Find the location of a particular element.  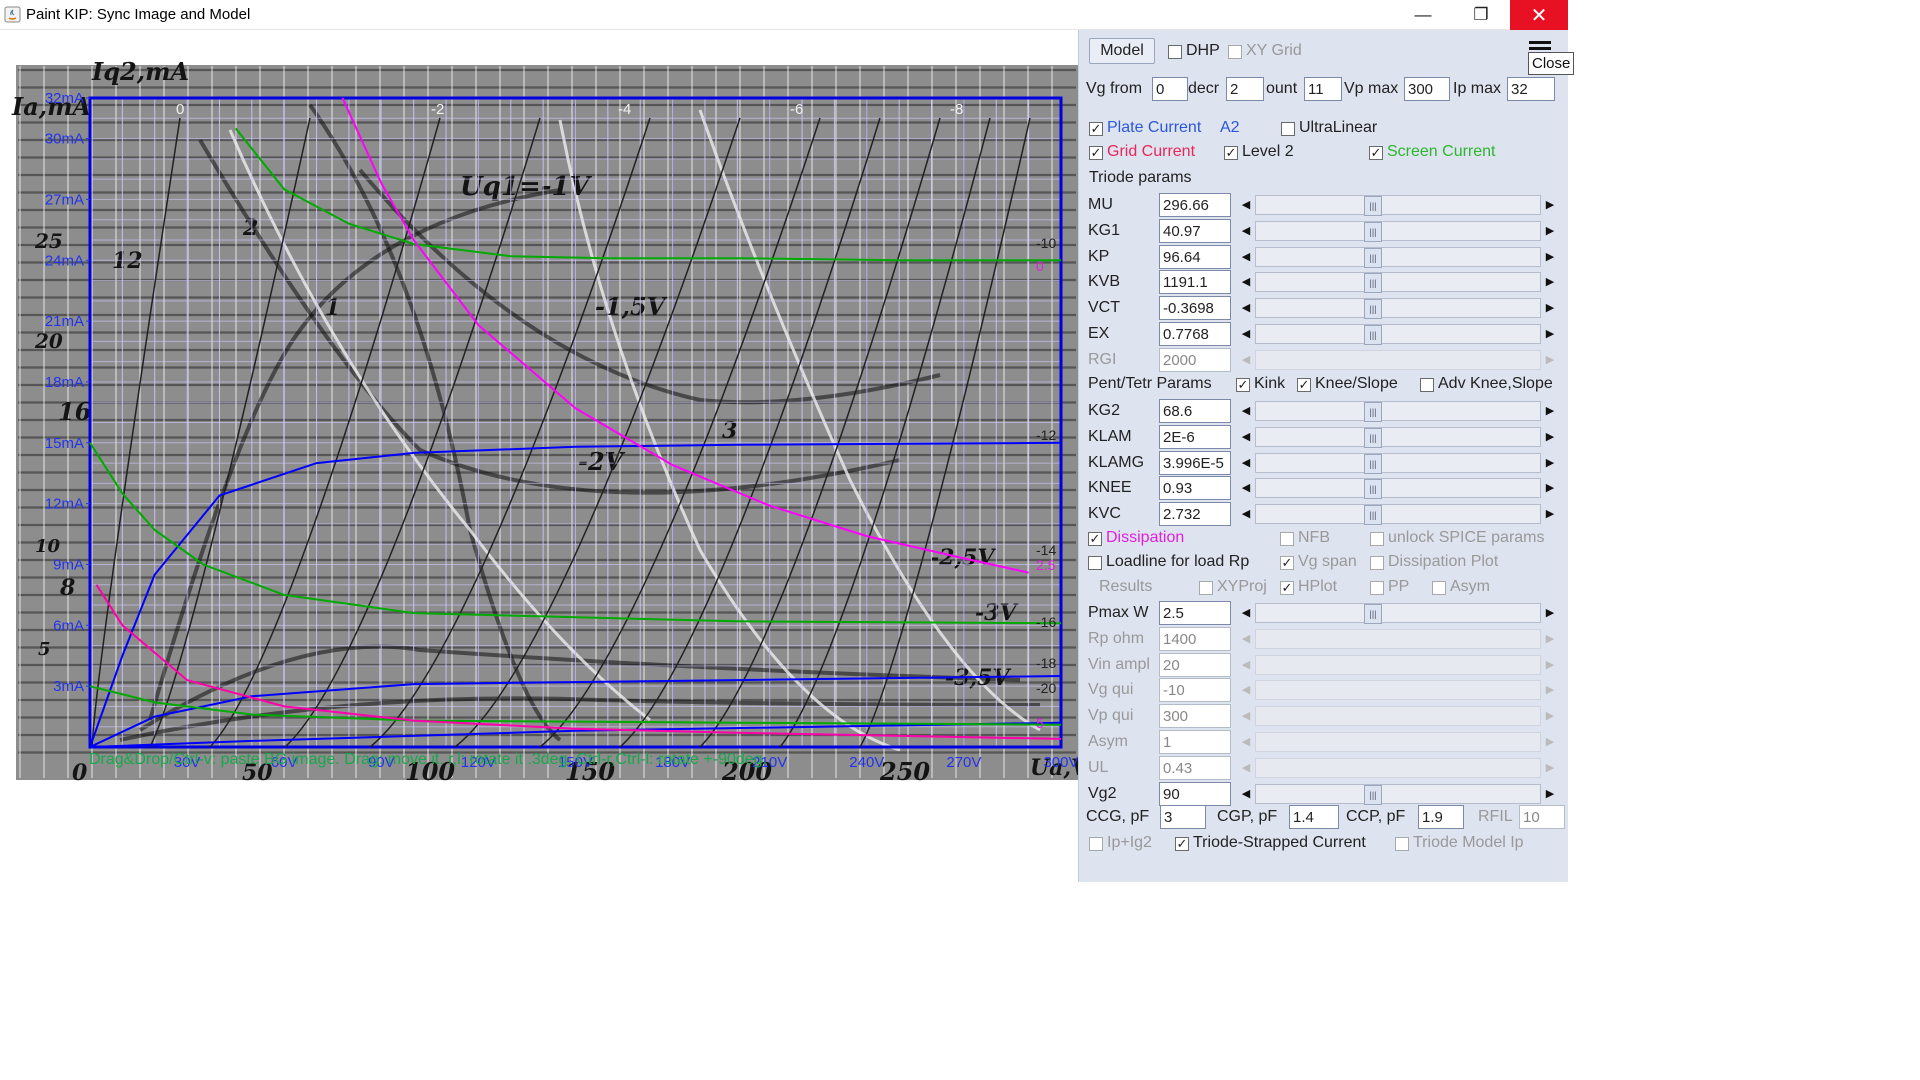

load-vg2-slider: ◀ ||| ▶ is located at coordinates (1398, 794).